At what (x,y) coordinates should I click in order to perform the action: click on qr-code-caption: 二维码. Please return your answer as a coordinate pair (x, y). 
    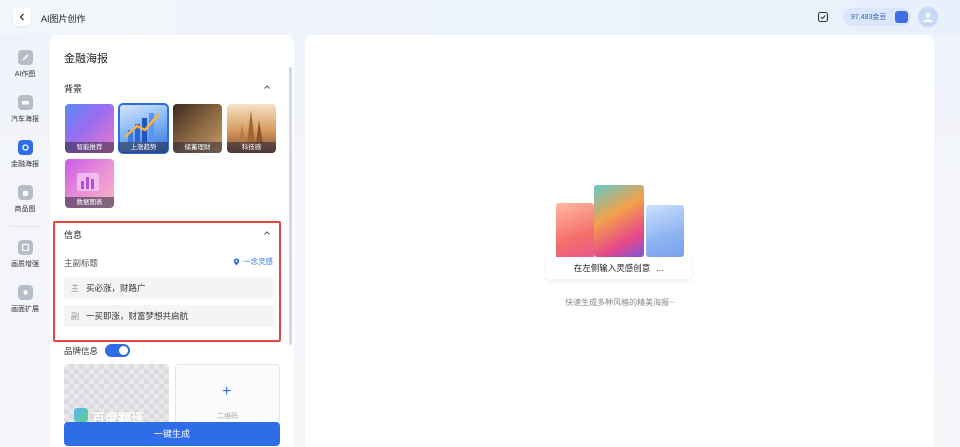
    Looking at the image, I should click on (227, 416).